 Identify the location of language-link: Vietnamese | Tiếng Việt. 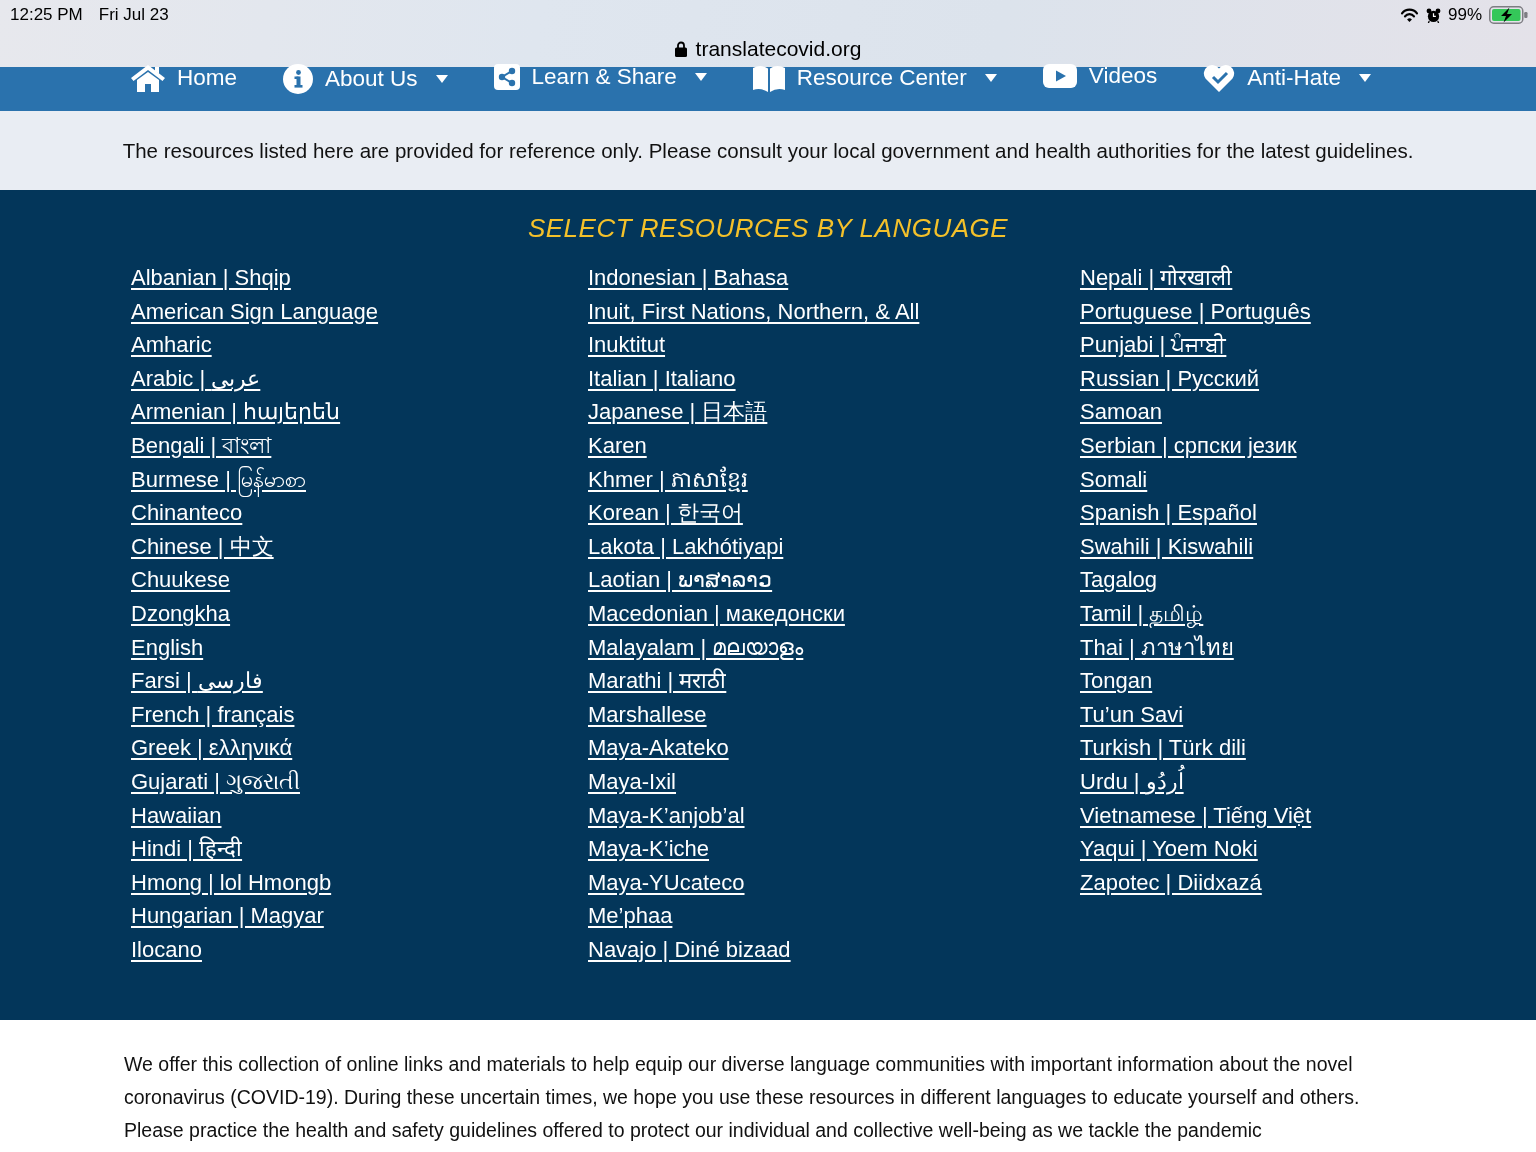
(1196, 815).